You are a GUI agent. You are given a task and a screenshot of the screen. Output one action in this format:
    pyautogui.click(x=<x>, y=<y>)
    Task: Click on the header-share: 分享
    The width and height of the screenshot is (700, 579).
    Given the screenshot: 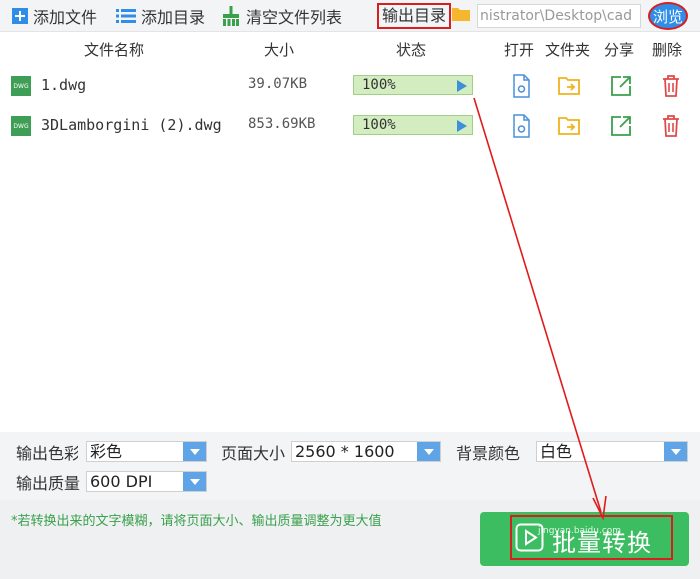 What is the action you would take?
    pyautogui.click(x=619, y=50)
    